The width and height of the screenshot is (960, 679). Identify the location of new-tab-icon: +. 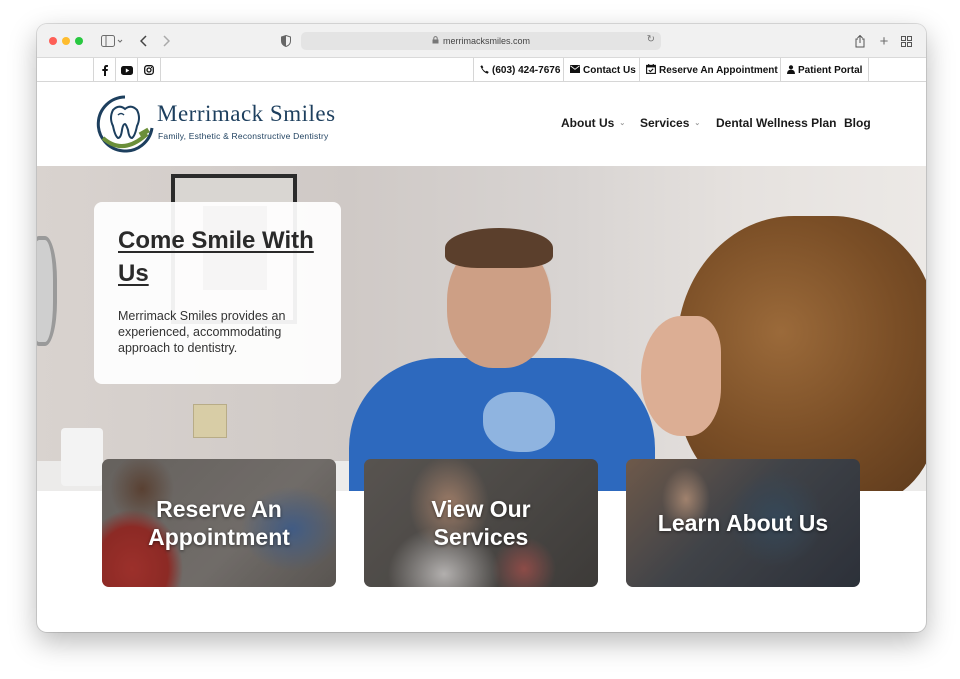
(884, 41).